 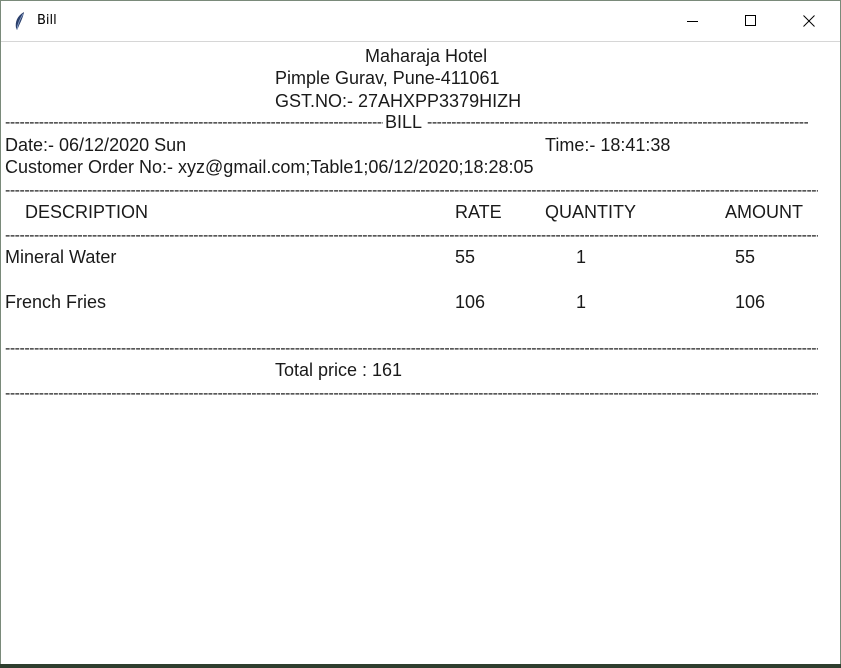 I want to click on item-rate: 106, so click(x=470, y=302).